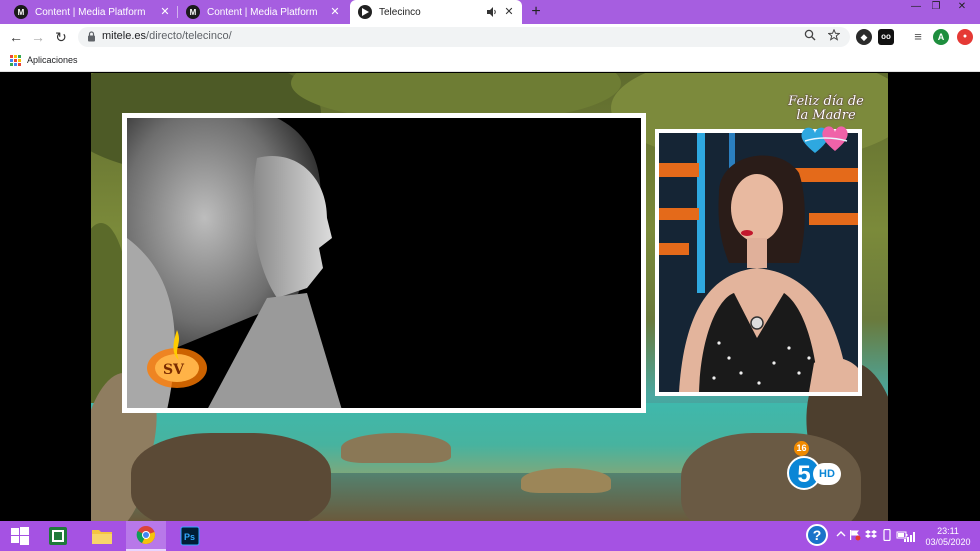  Describe the element at coordinates (855, 536) in the screenshot. I see `flag-notification-icon` at that location.